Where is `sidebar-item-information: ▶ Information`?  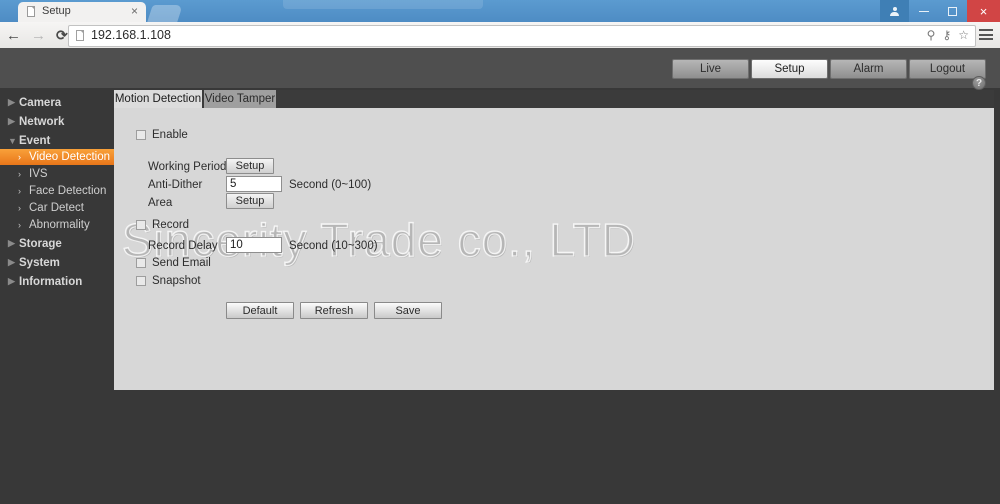
sidebar-item-information: ▶ Information is located at coordinates (57, 281).